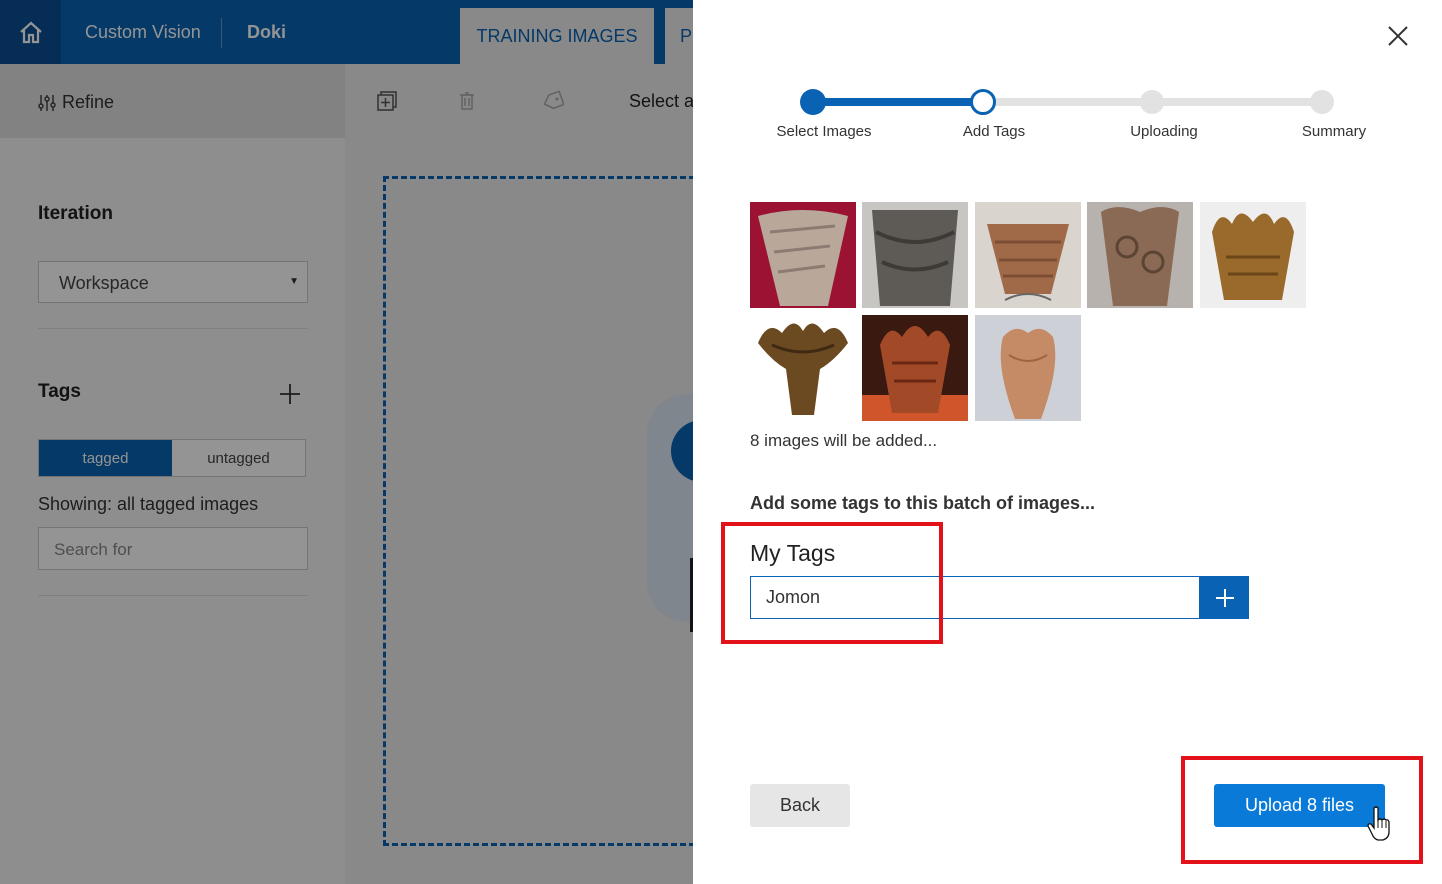 The image size is (1442, 884). I want to click on step-dot-select-images, so click(813, 102).